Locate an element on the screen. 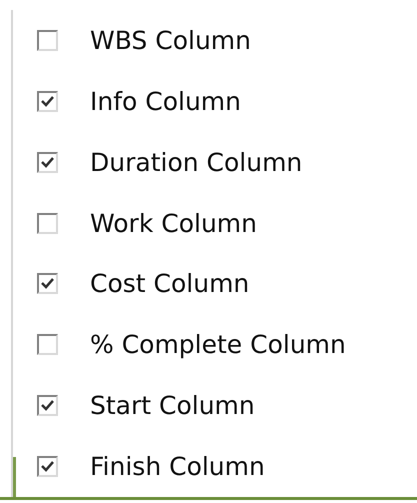 Image resolution: width=417 pixels, height=503 pixels. column-option: WBS Column is located at coordinates (191, 40).